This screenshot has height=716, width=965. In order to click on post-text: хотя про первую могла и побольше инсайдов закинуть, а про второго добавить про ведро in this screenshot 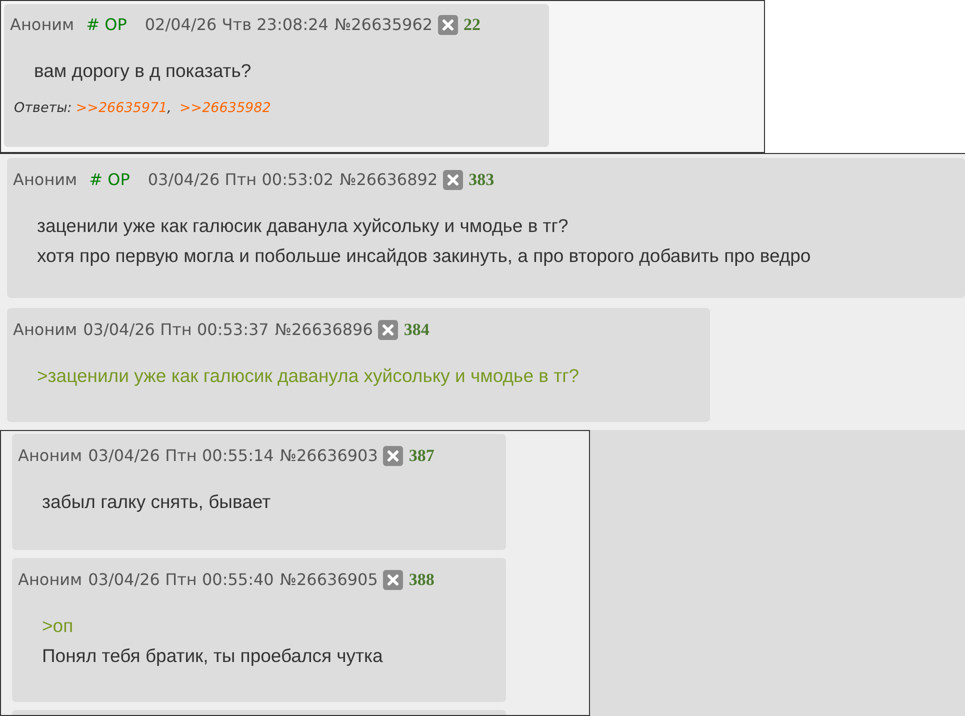, I will do `click(424, 256)`.